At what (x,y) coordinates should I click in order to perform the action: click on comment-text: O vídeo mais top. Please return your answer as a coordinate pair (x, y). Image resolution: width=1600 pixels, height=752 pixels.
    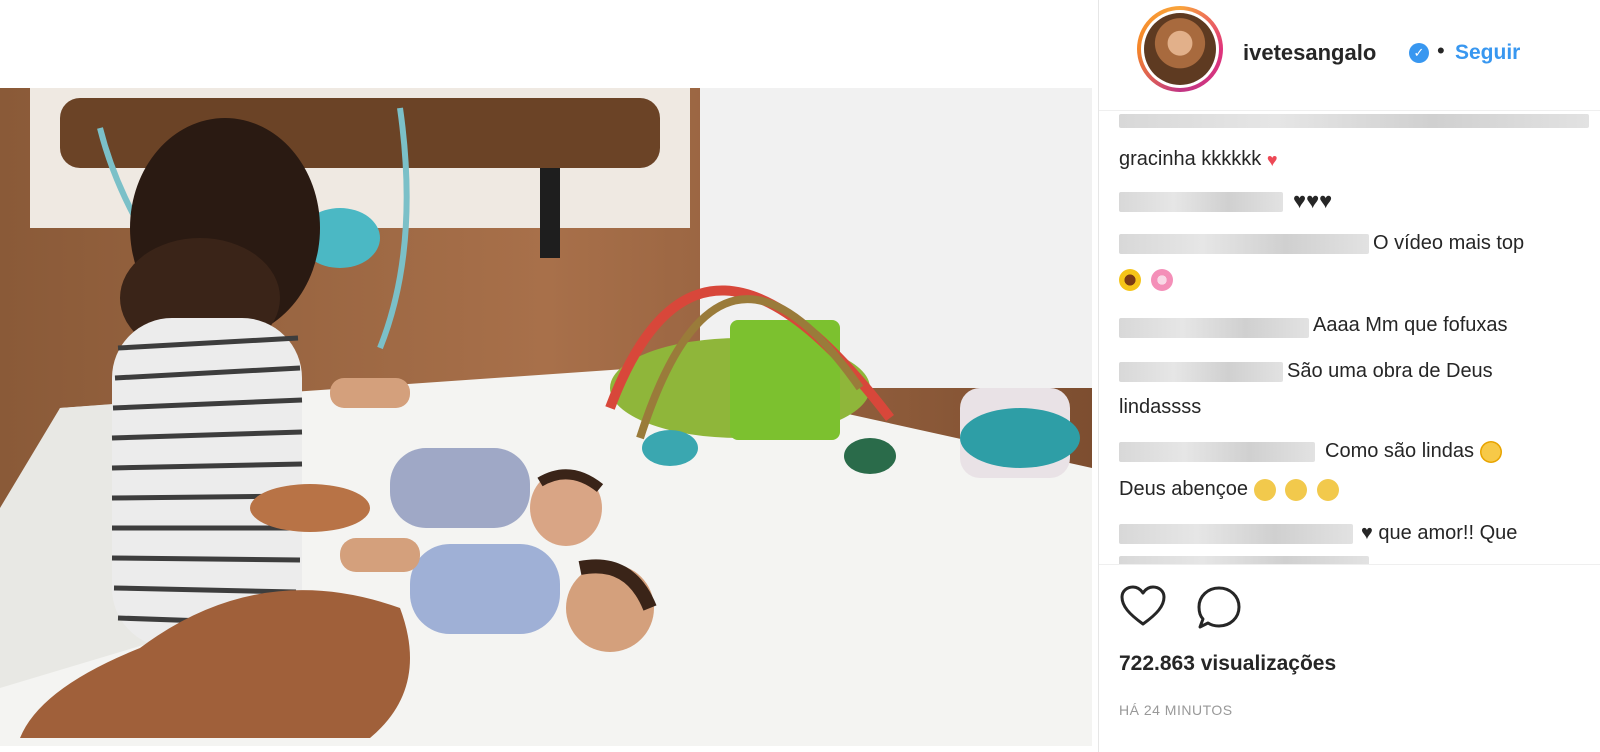
    Looking at the image, I should click on (1449, 243).